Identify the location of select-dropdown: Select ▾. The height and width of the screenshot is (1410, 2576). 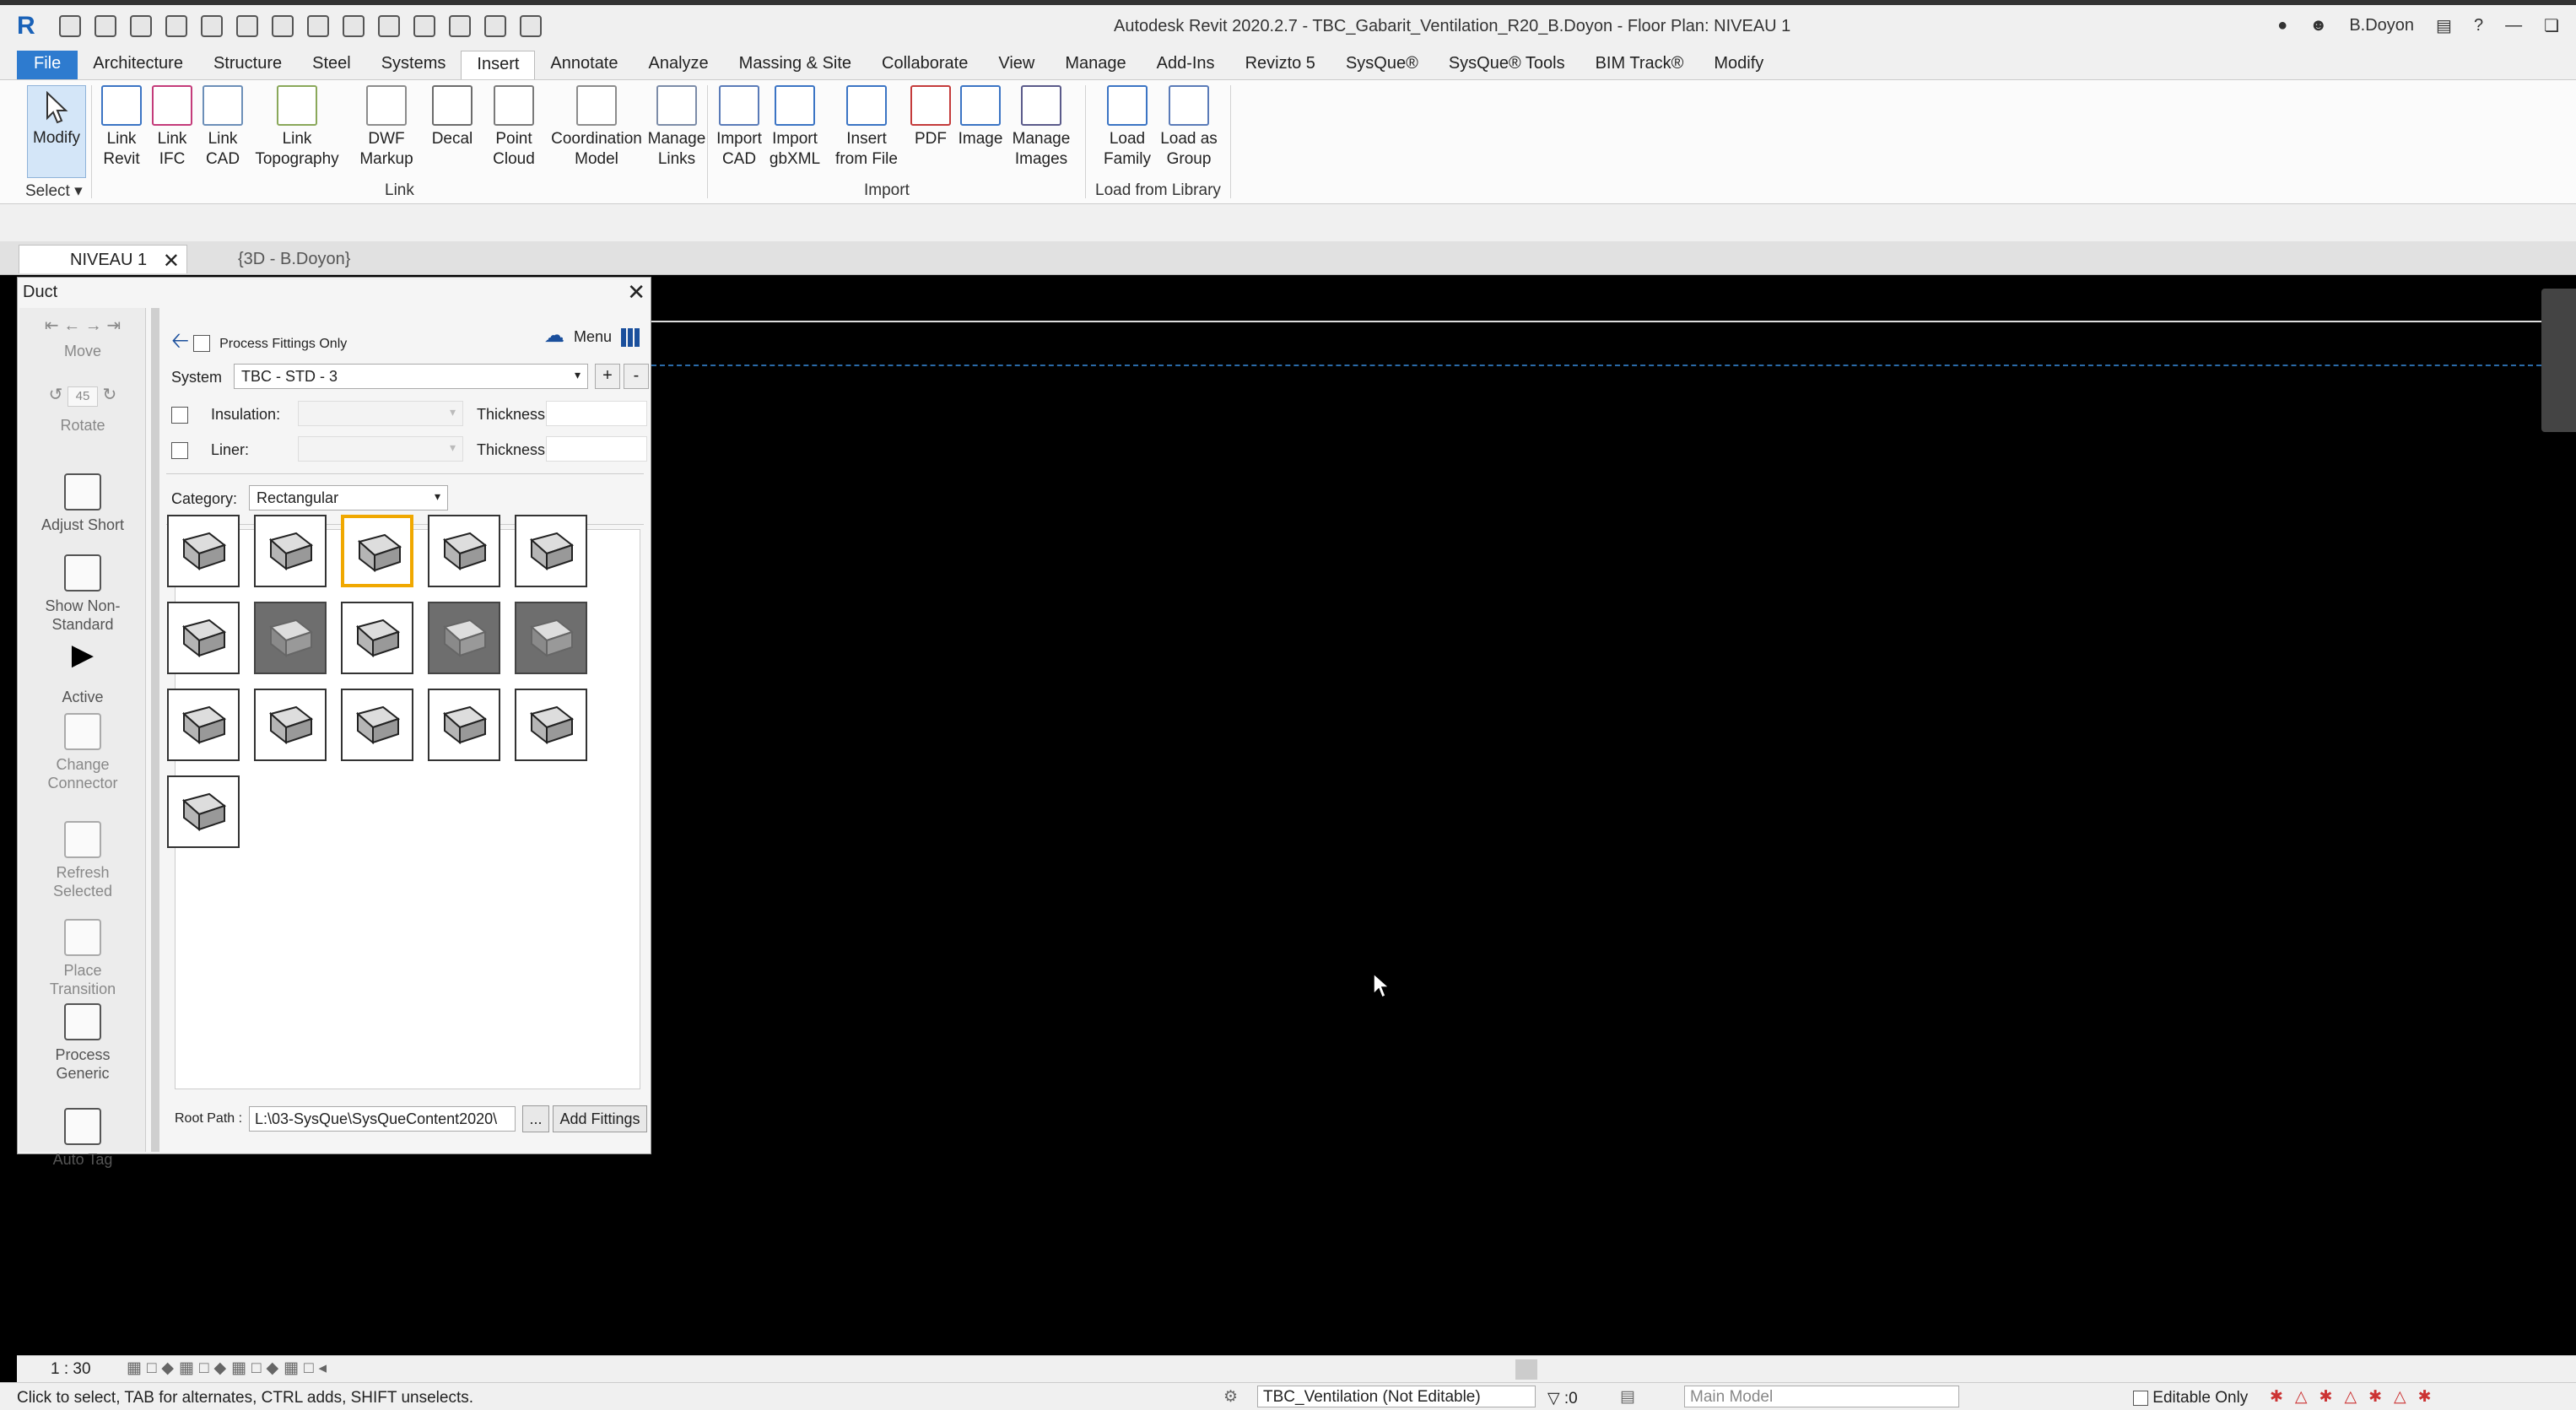
(54, 191).